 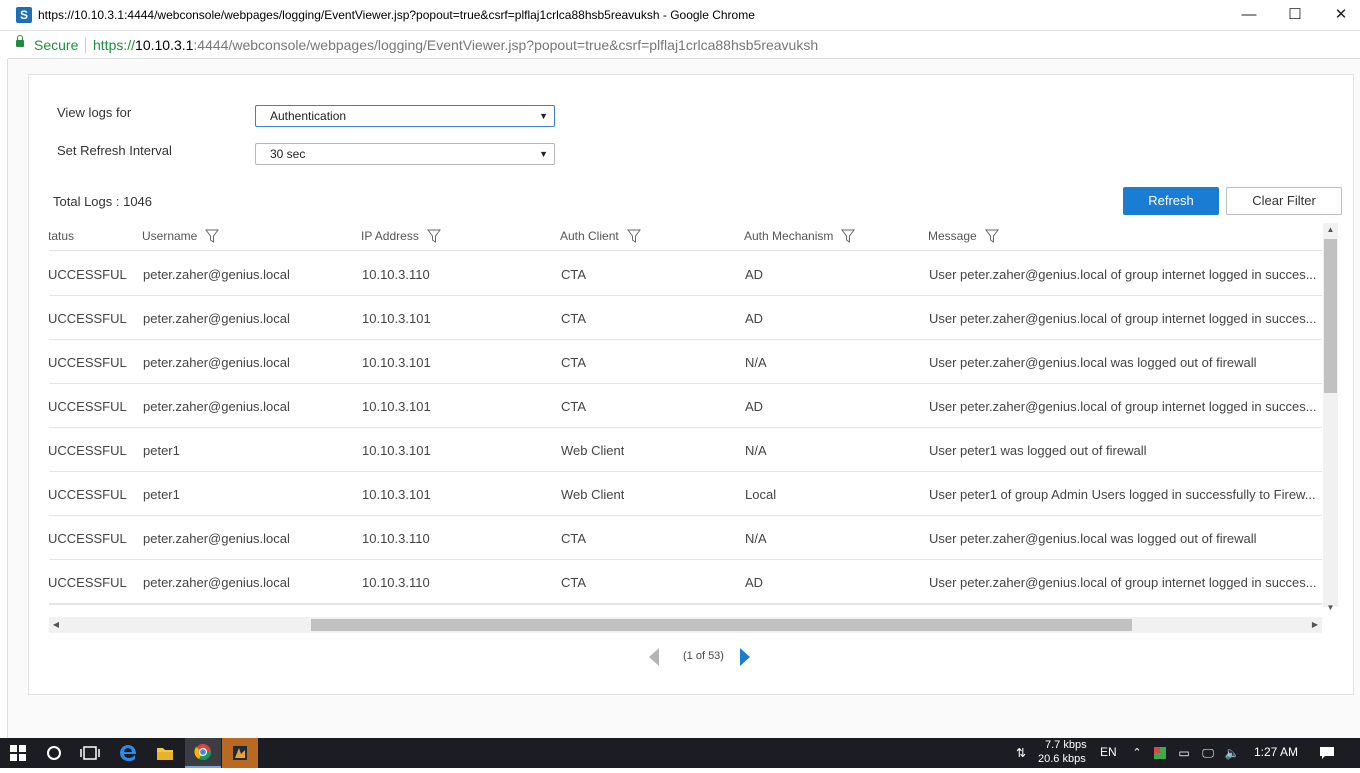 What do you see at coordinates (161, 494) in the screenshot?
I see `cell-username: peter1` at bounding box center [161, 494].